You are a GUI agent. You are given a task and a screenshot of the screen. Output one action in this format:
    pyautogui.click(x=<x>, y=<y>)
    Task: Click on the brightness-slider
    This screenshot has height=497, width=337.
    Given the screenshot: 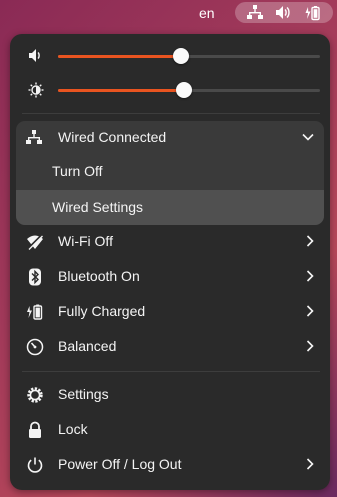 What is the action you would take?
    pyautogui.click(x=189, y=90)
    